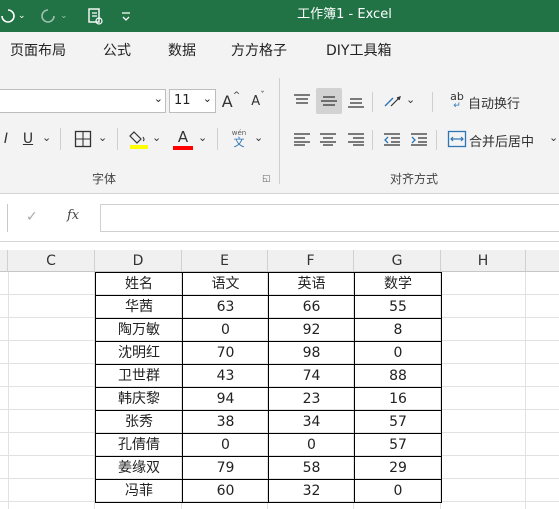 This screenshot has height=509, width=559. What do you see at coordinates (38, 51) in the screenshot?
I see `tab-page-layout: 页面布局` at bounding box center [38, 51].